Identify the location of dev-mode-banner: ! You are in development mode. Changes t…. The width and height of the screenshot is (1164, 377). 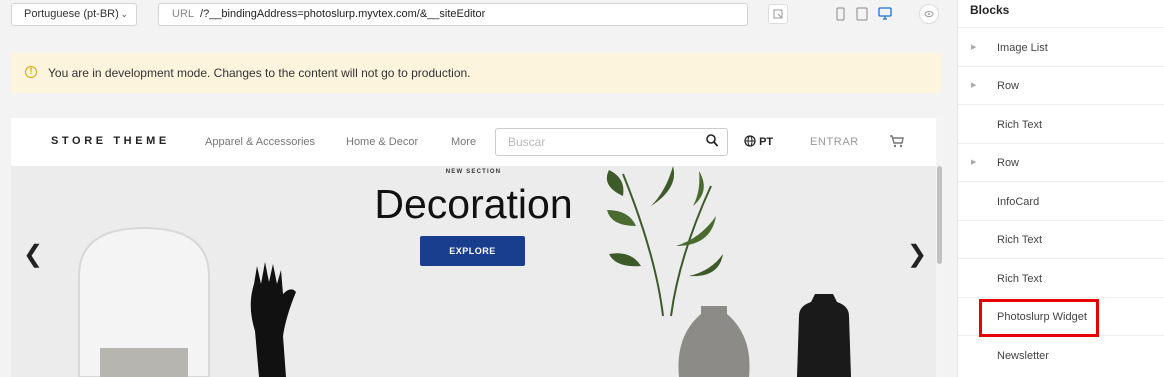
(476, 73).